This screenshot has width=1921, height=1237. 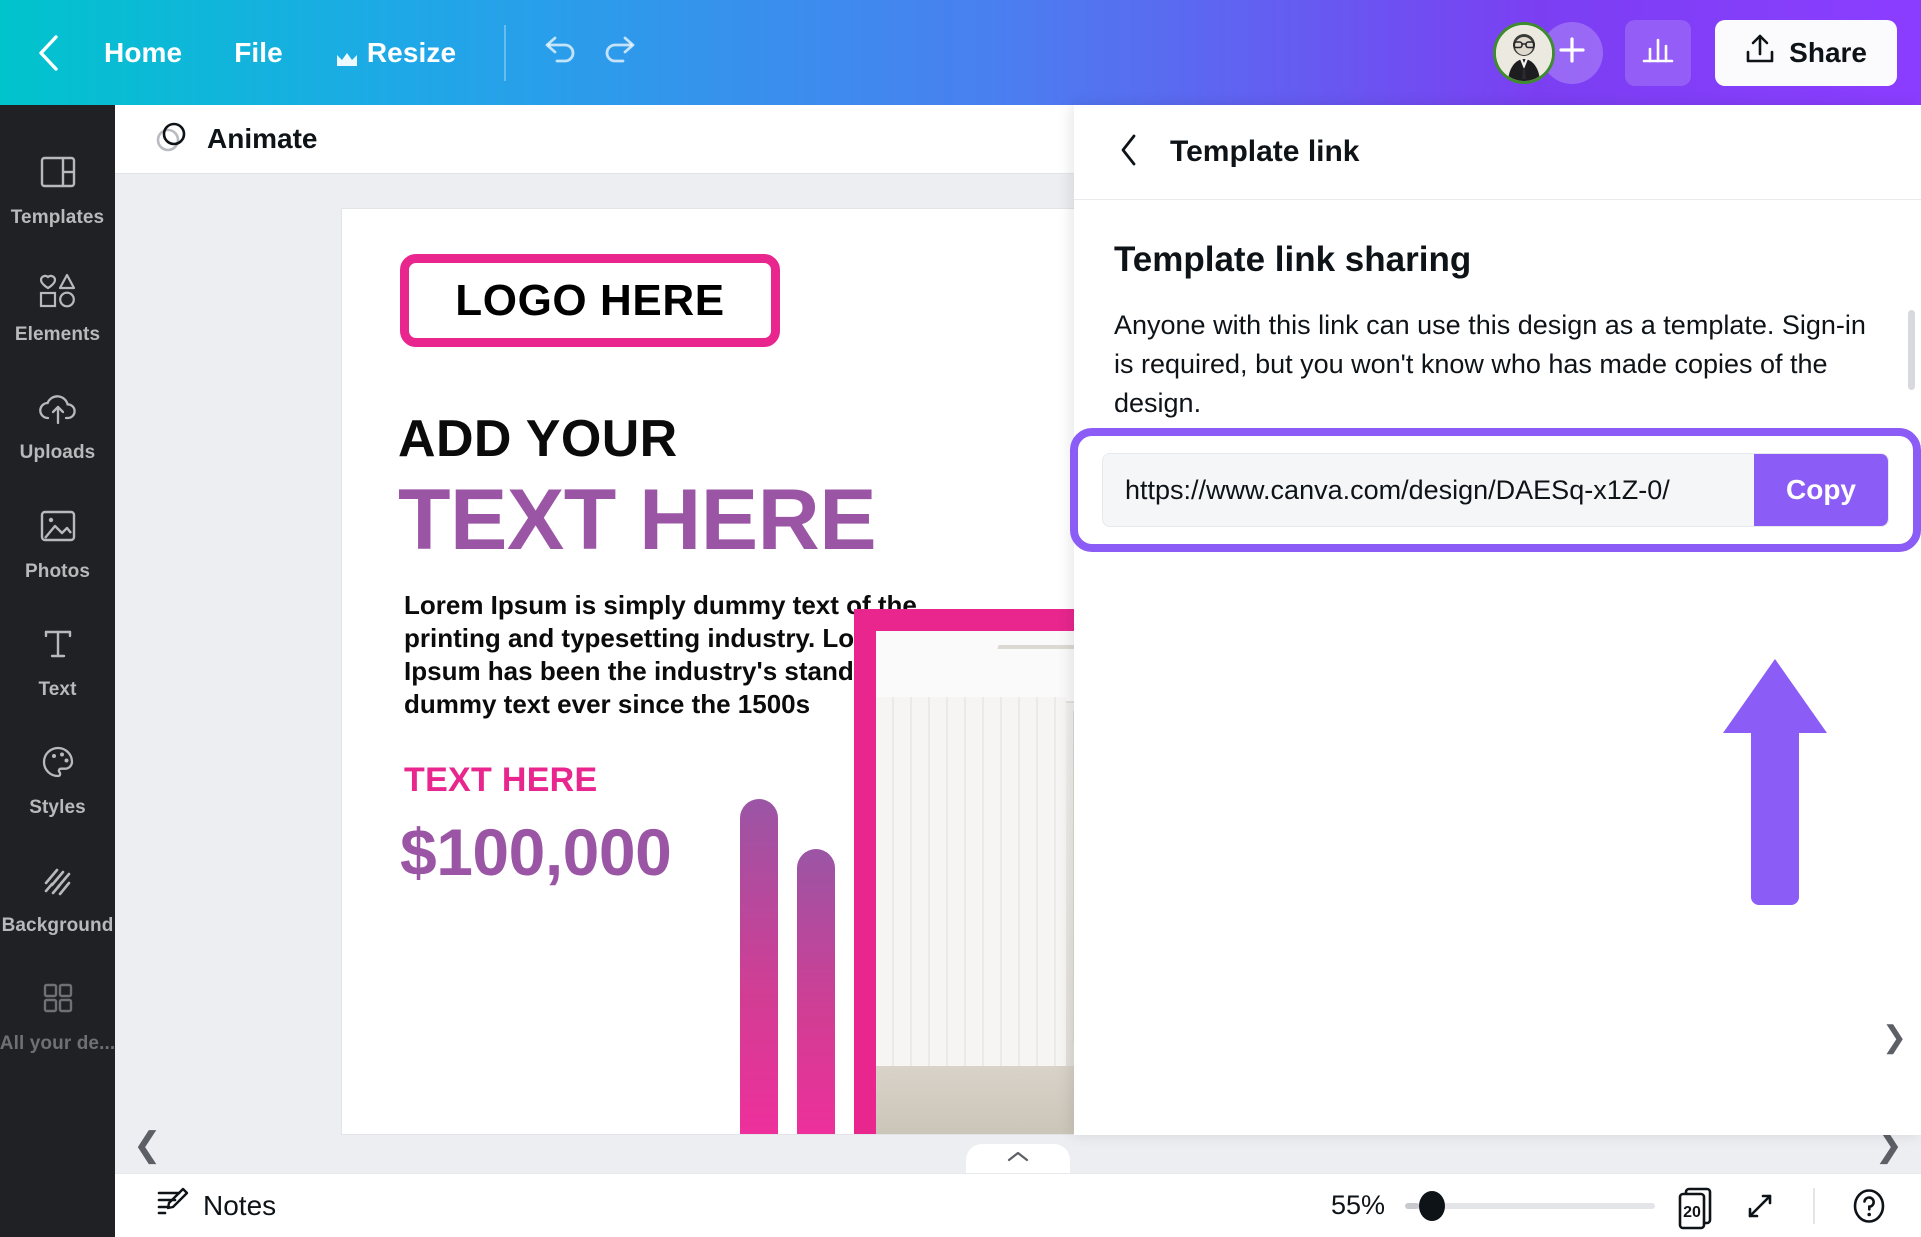 What do you see at coordinates (1293, 259) in the screenshot?
I see `panel-heading: Template link sharing` at bounding box center [1293, 259].